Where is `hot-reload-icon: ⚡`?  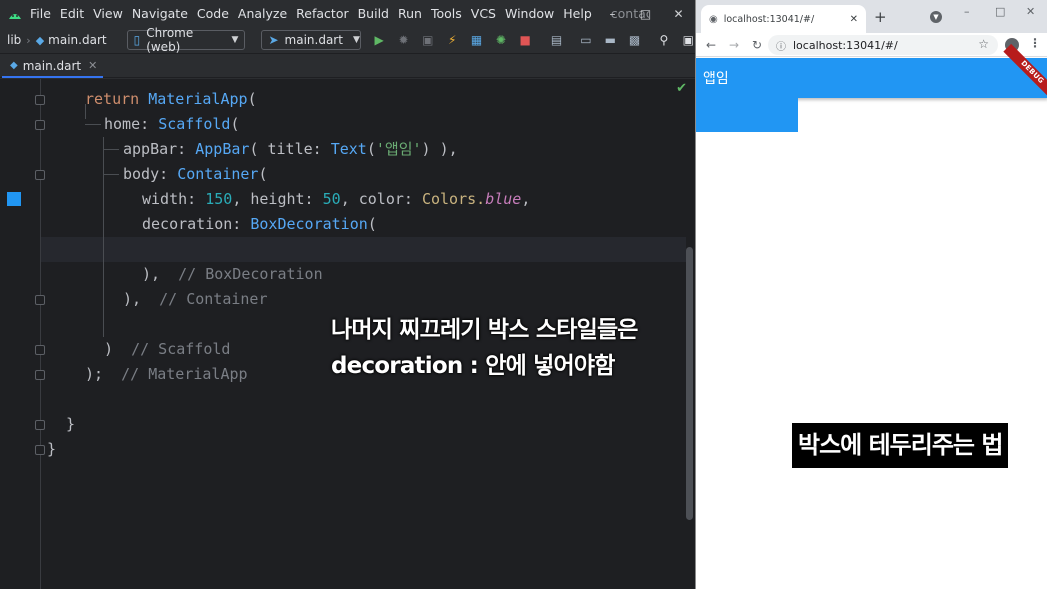
hot-reload-icon: ⚡ is located at coordinates (452, 40).